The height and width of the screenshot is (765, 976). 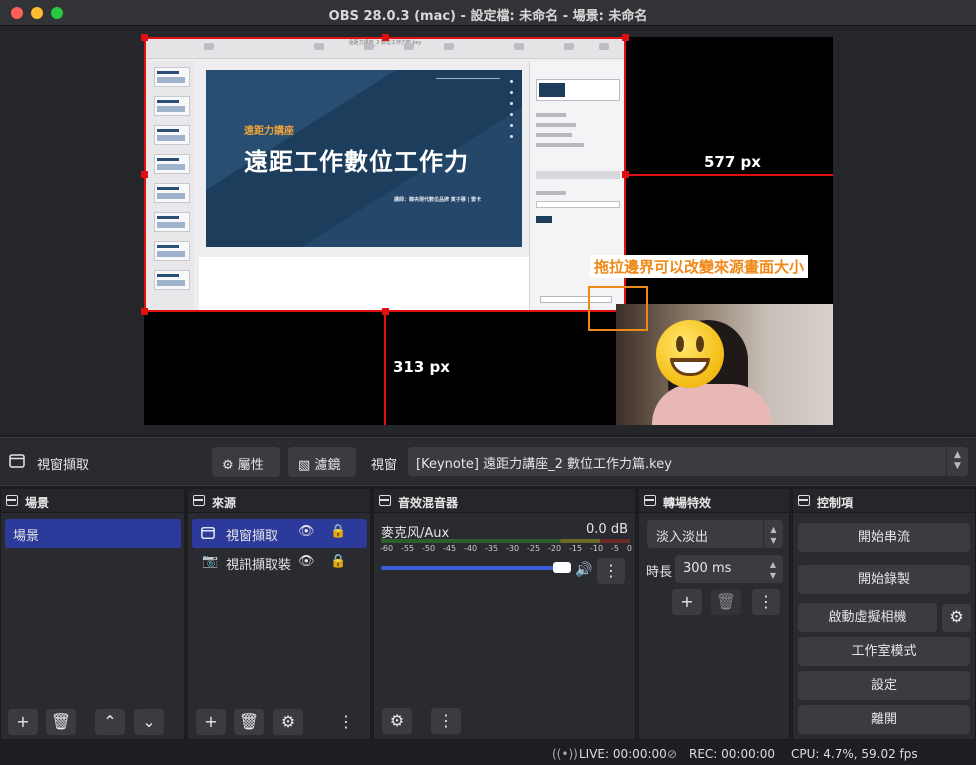 What do you see at coordinates (37, 503) in the screenshot?
I see `scenes-title: 場景` at bounding box center [37, 503].